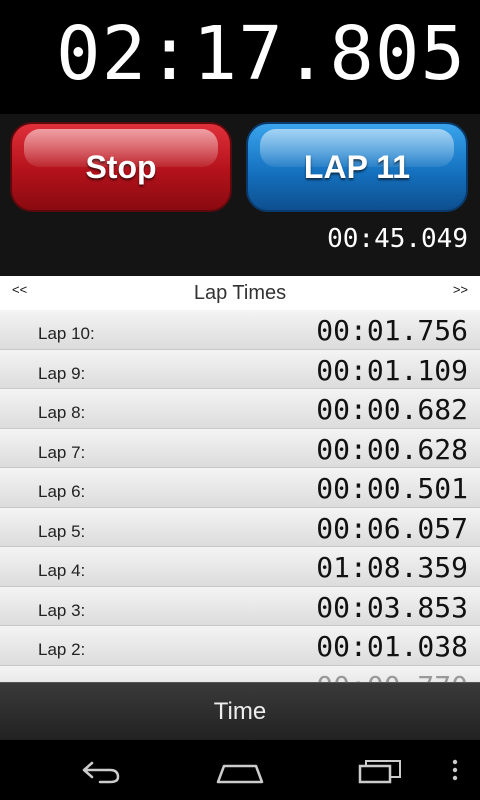  I want to click on lap-time-value: 00:00.770, so click(392, 676).